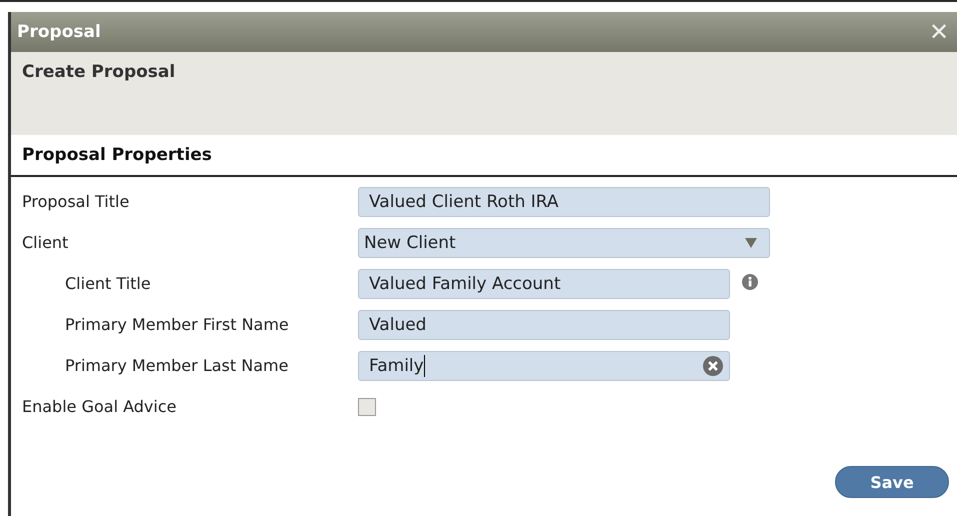 The width and height of the screenshot is (957, 516). I want to click on window-title: Proposal, so click(59, 32).